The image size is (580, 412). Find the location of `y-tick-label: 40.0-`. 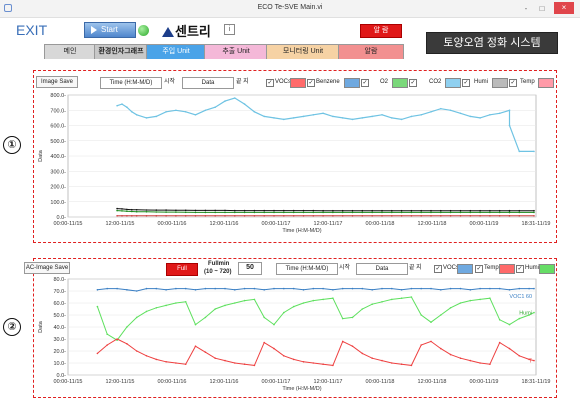

y-tick-label: 40.0- is located at coordinates (59, 328).